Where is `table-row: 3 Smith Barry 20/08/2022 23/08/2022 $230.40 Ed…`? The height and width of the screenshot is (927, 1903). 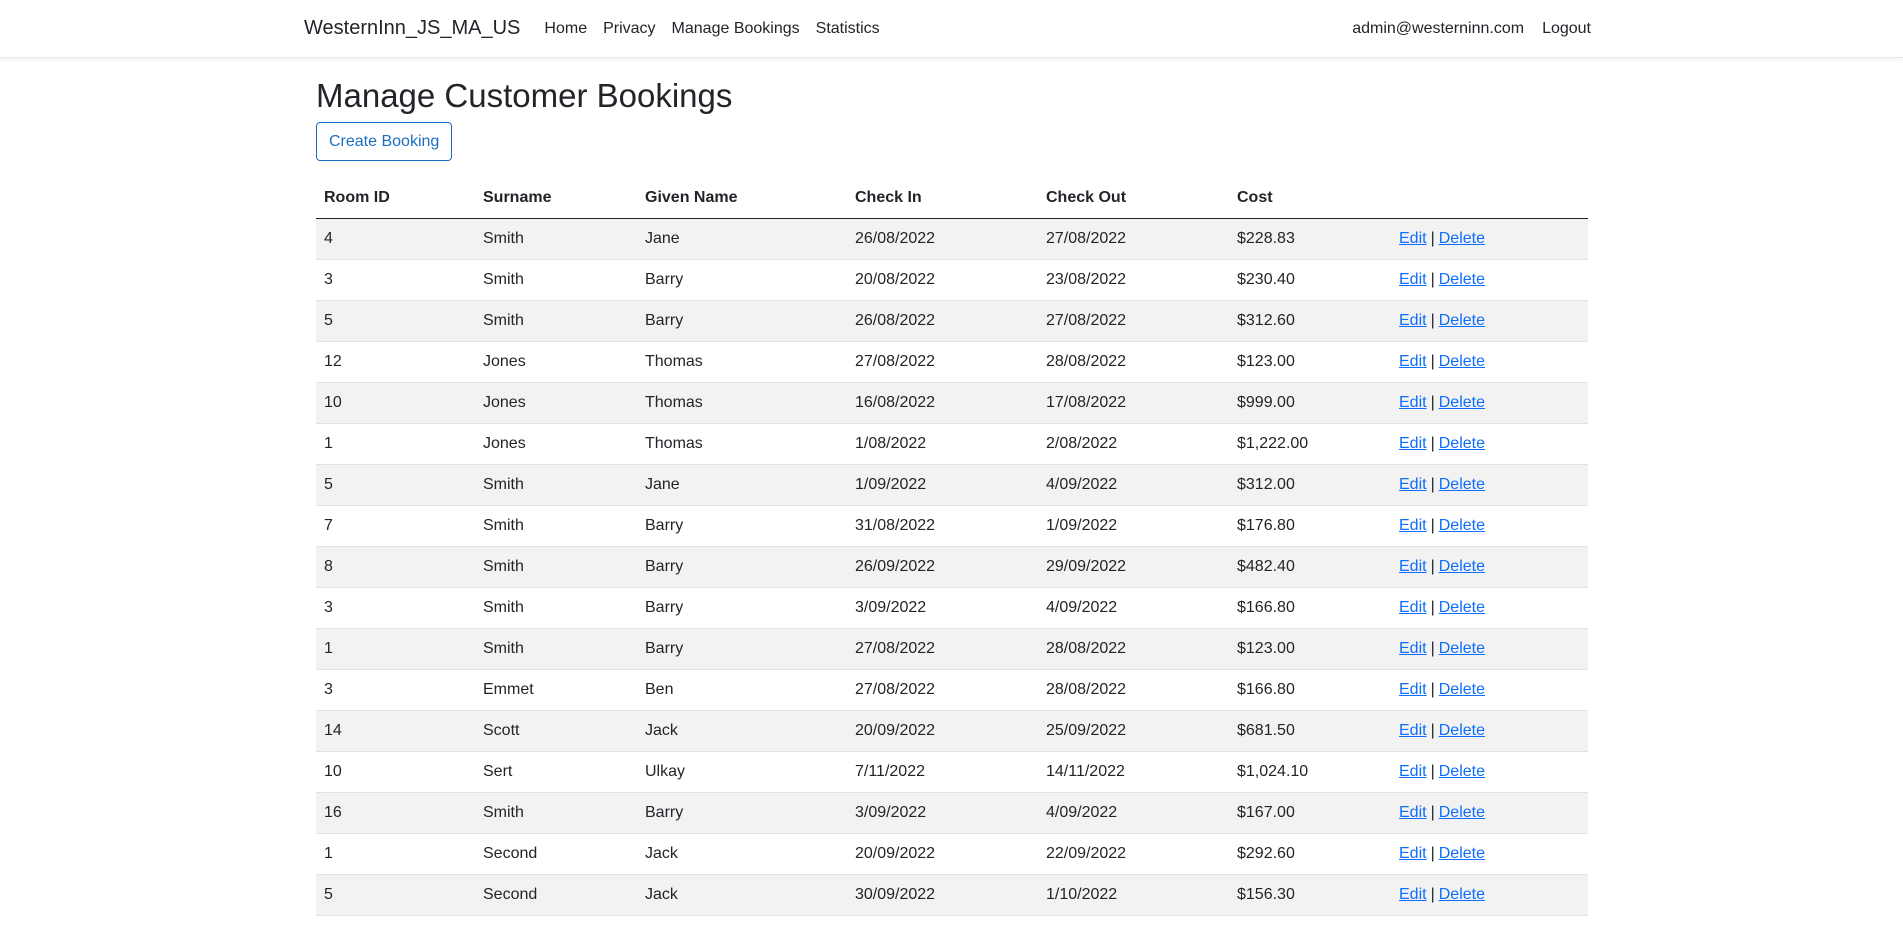
table-row: 3 Smith Barry 20/08/2022 23/08/2022 $230.40 Ed… is located at coordinates (952, 280).